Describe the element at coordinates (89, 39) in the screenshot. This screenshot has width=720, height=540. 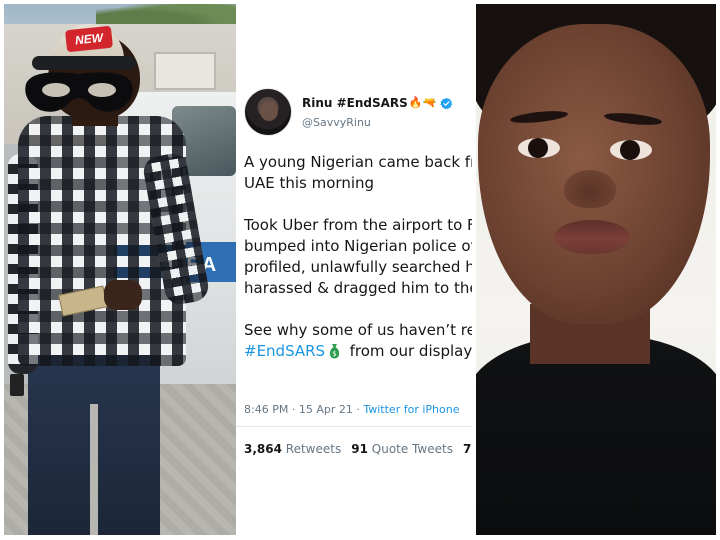
I see `cap-badge-text: NEW` at that location.